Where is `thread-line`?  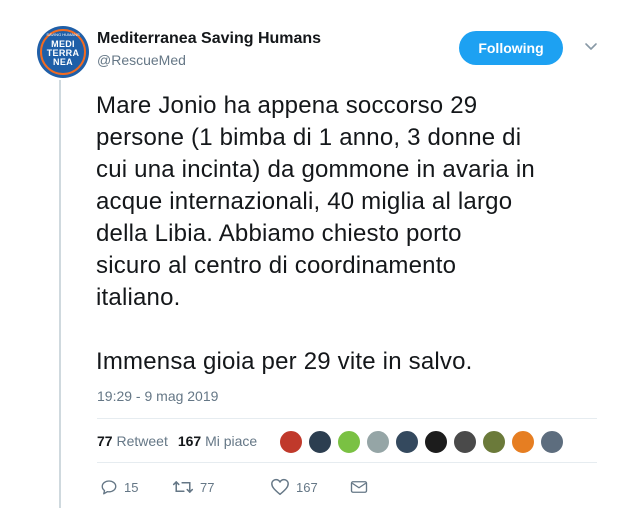
thread-line is located at coordinates (60, 294).